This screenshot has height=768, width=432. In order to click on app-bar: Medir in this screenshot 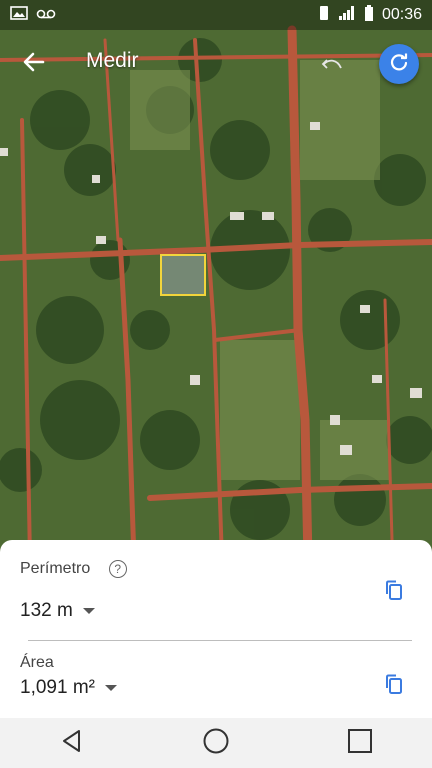, I will do `click(216, 63)`.